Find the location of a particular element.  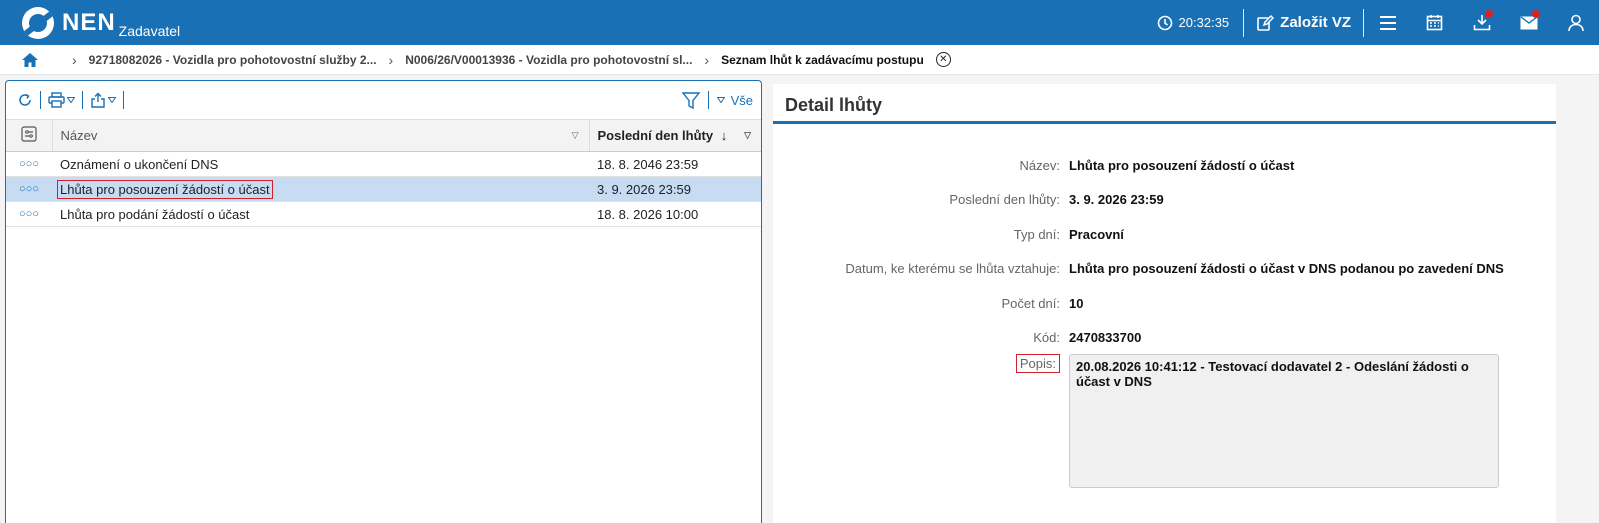

table-header-row: Název ▽ Poslední den lhůty ↓ ▽ is located at coordinates (383, 135).